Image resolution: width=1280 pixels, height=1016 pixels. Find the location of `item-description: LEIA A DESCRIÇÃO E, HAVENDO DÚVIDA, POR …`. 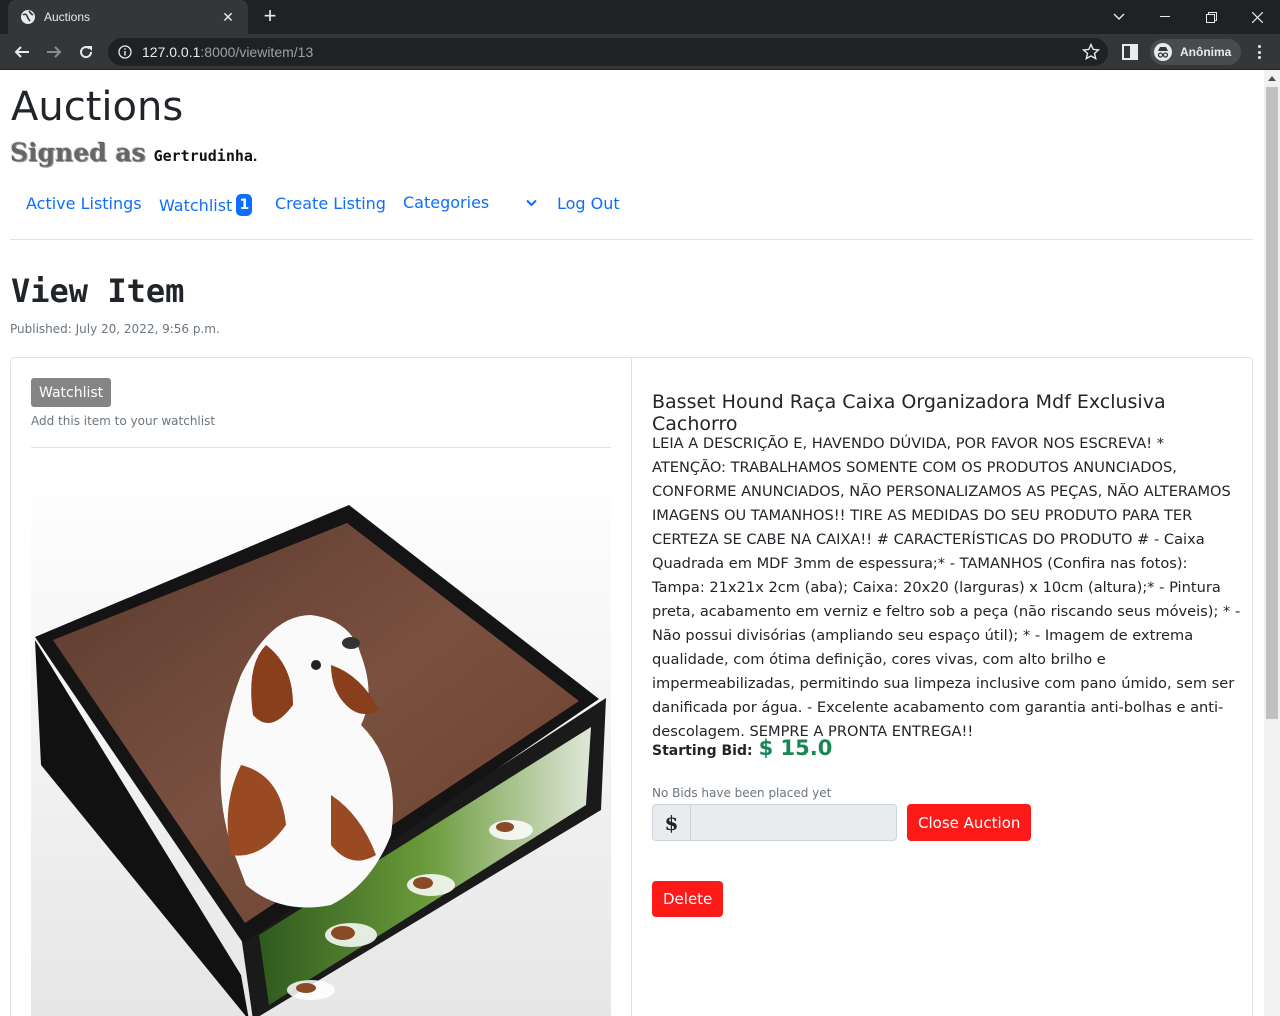

item-description: LEIA A DESCRIÇÃO E, HAVENDO DÚVIDA, POR … is located at coordinates (946, 587).